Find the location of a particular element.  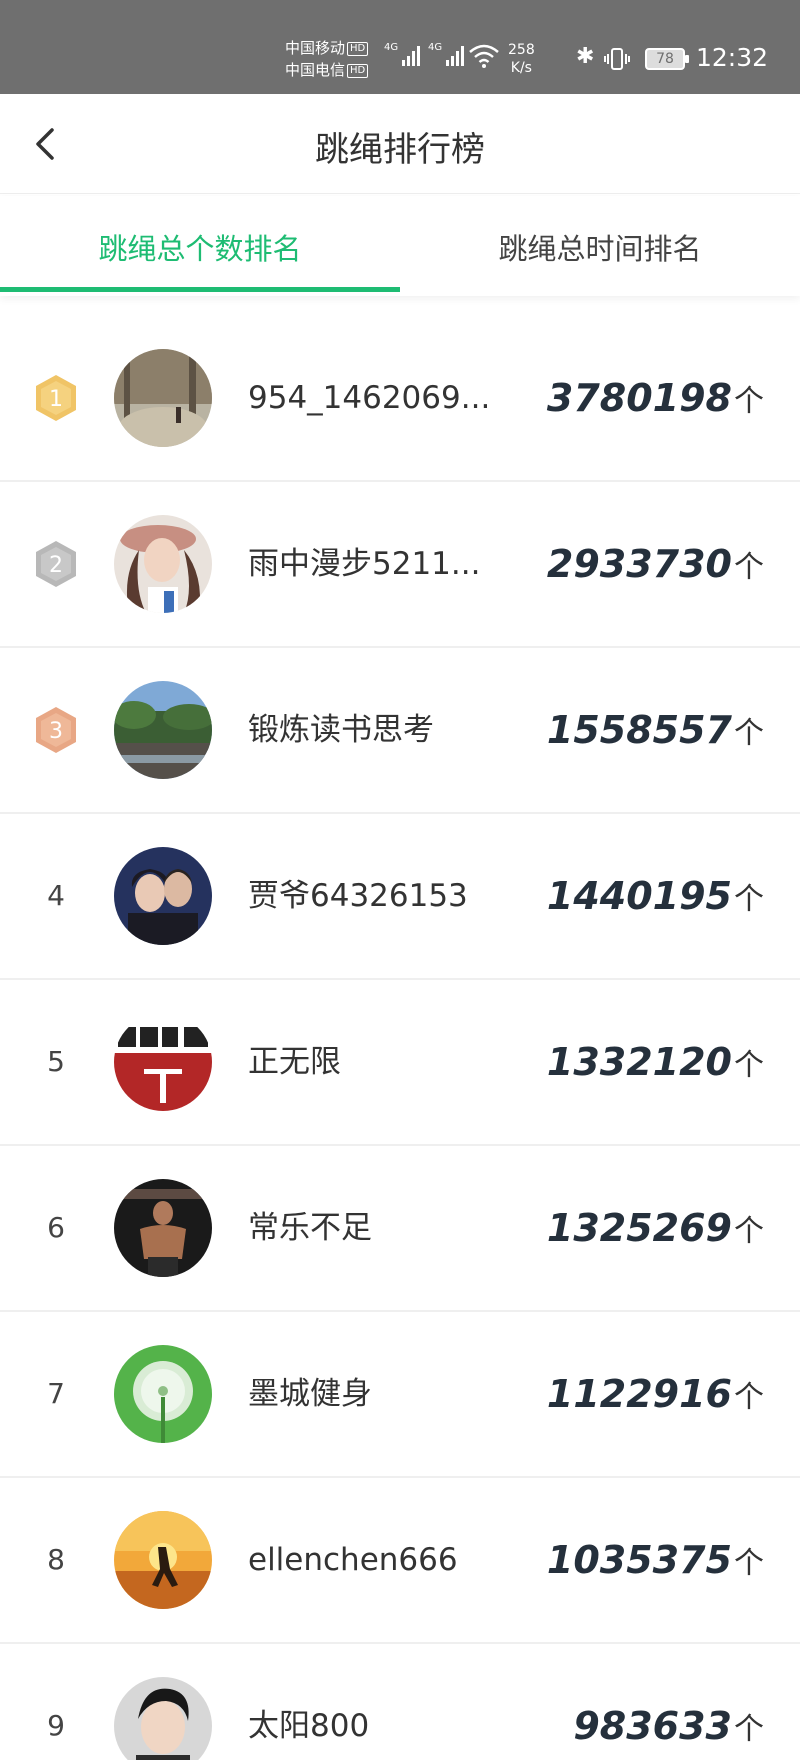

jump-count: 1440195个 is located at coordinates (655, 896).